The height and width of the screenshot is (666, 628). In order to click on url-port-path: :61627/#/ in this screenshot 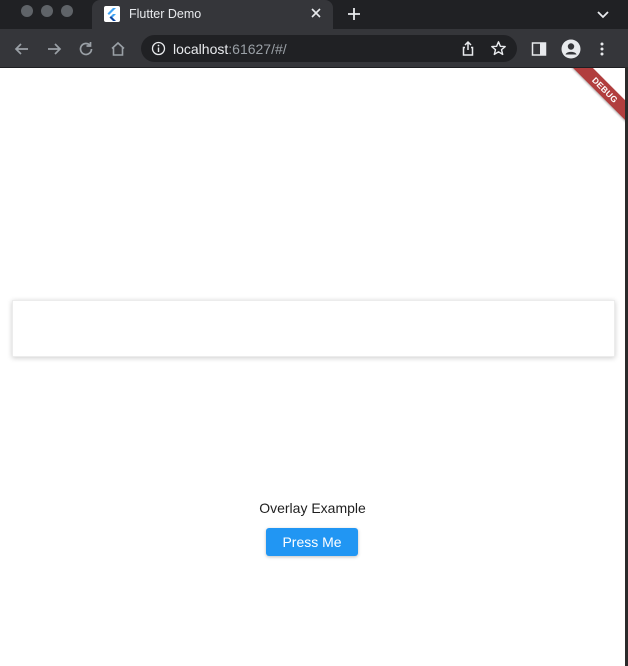, I will do `click(257, 49)`.